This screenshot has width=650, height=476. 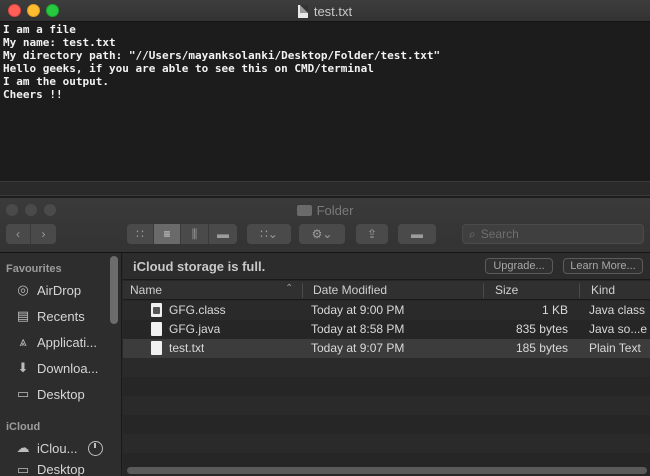 I want to click on airdrop-icon: ◎, so click(x=23, y=289).